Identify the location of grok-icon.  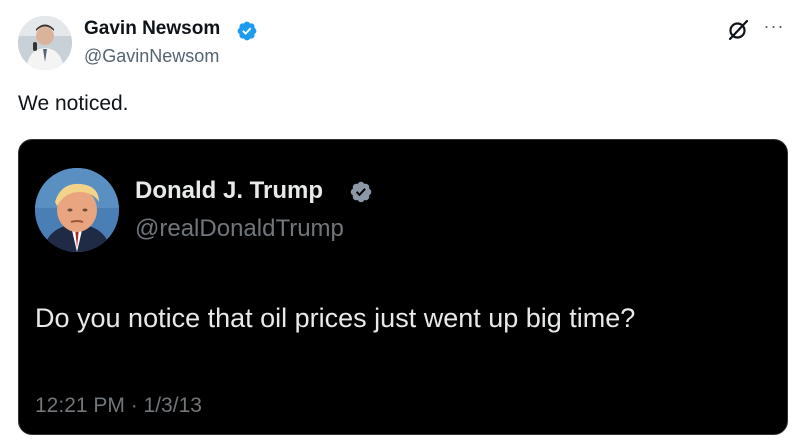
(738, 30).